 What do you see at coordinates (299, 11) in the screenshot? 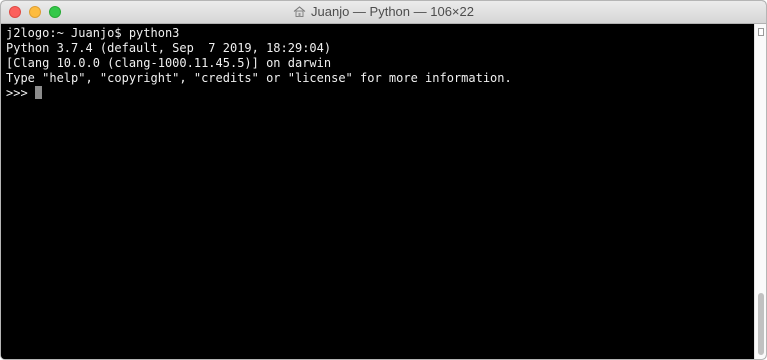
I see `home-folder-icon` at bounding box center [299, 11].